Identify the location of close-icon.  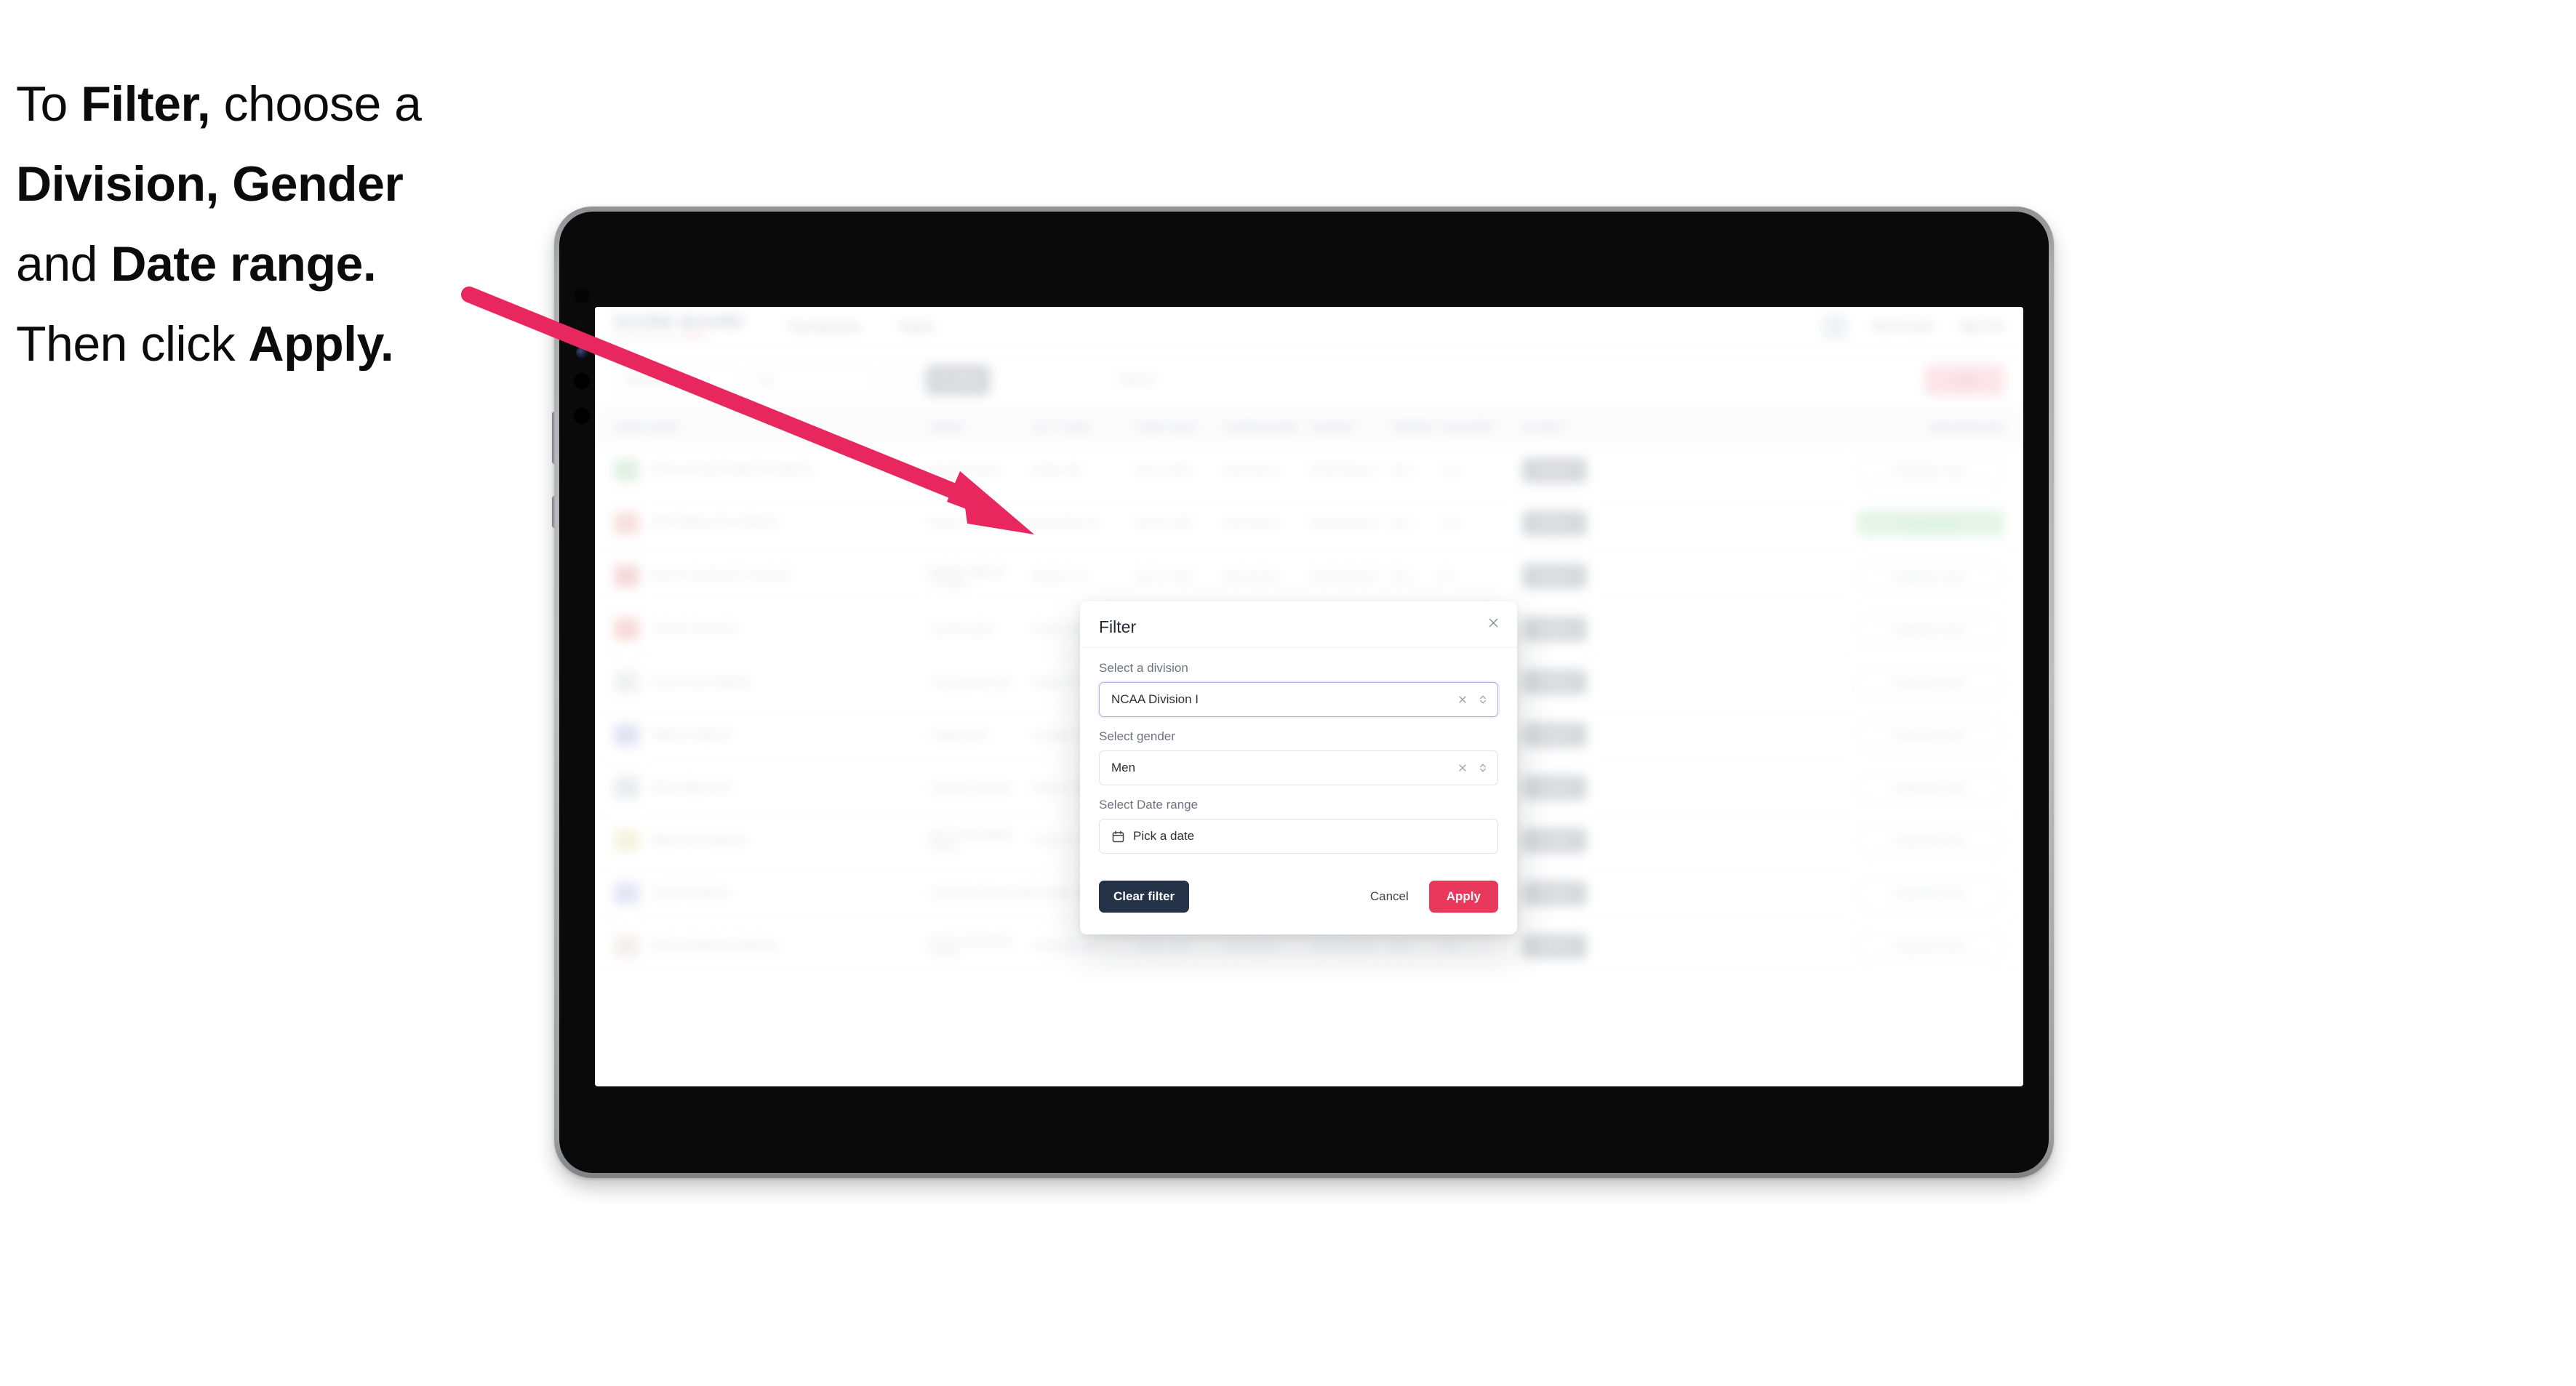
(1493, 622).